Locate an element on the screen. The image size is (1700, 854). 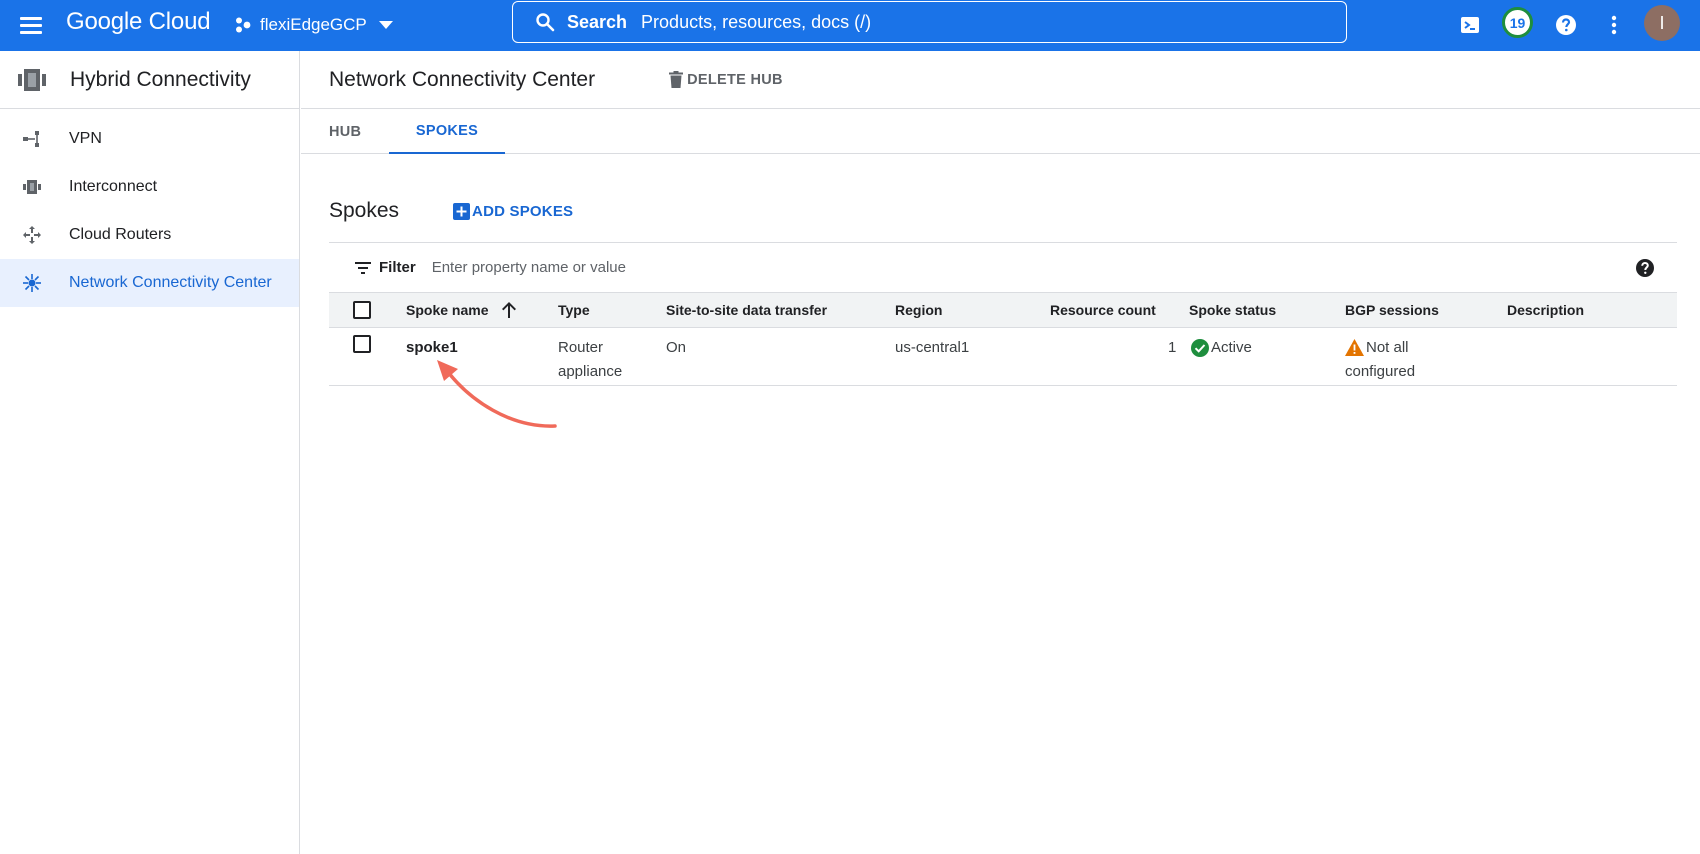
chevron-down-icon is located at coordinates (385, 25).